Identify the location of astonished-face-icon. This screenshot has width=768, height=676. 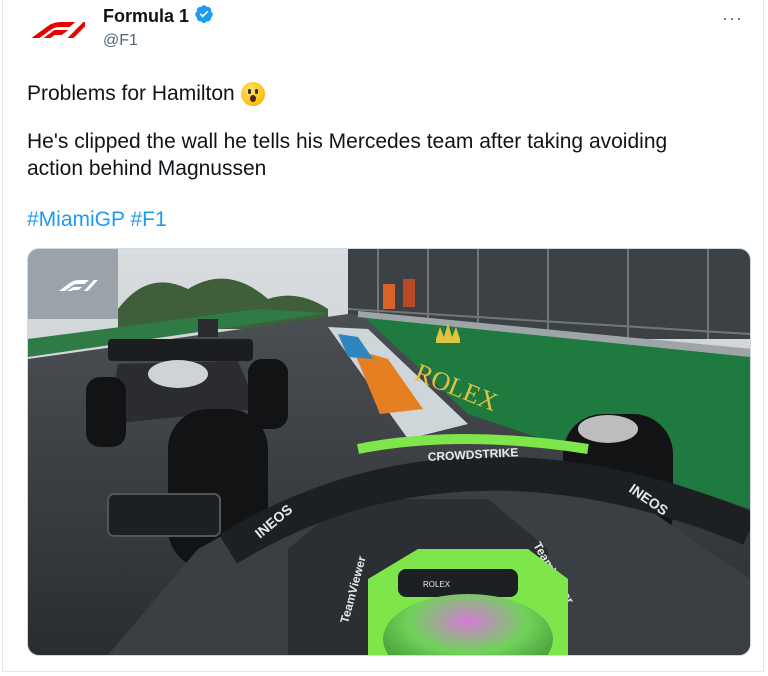
(252, 93).